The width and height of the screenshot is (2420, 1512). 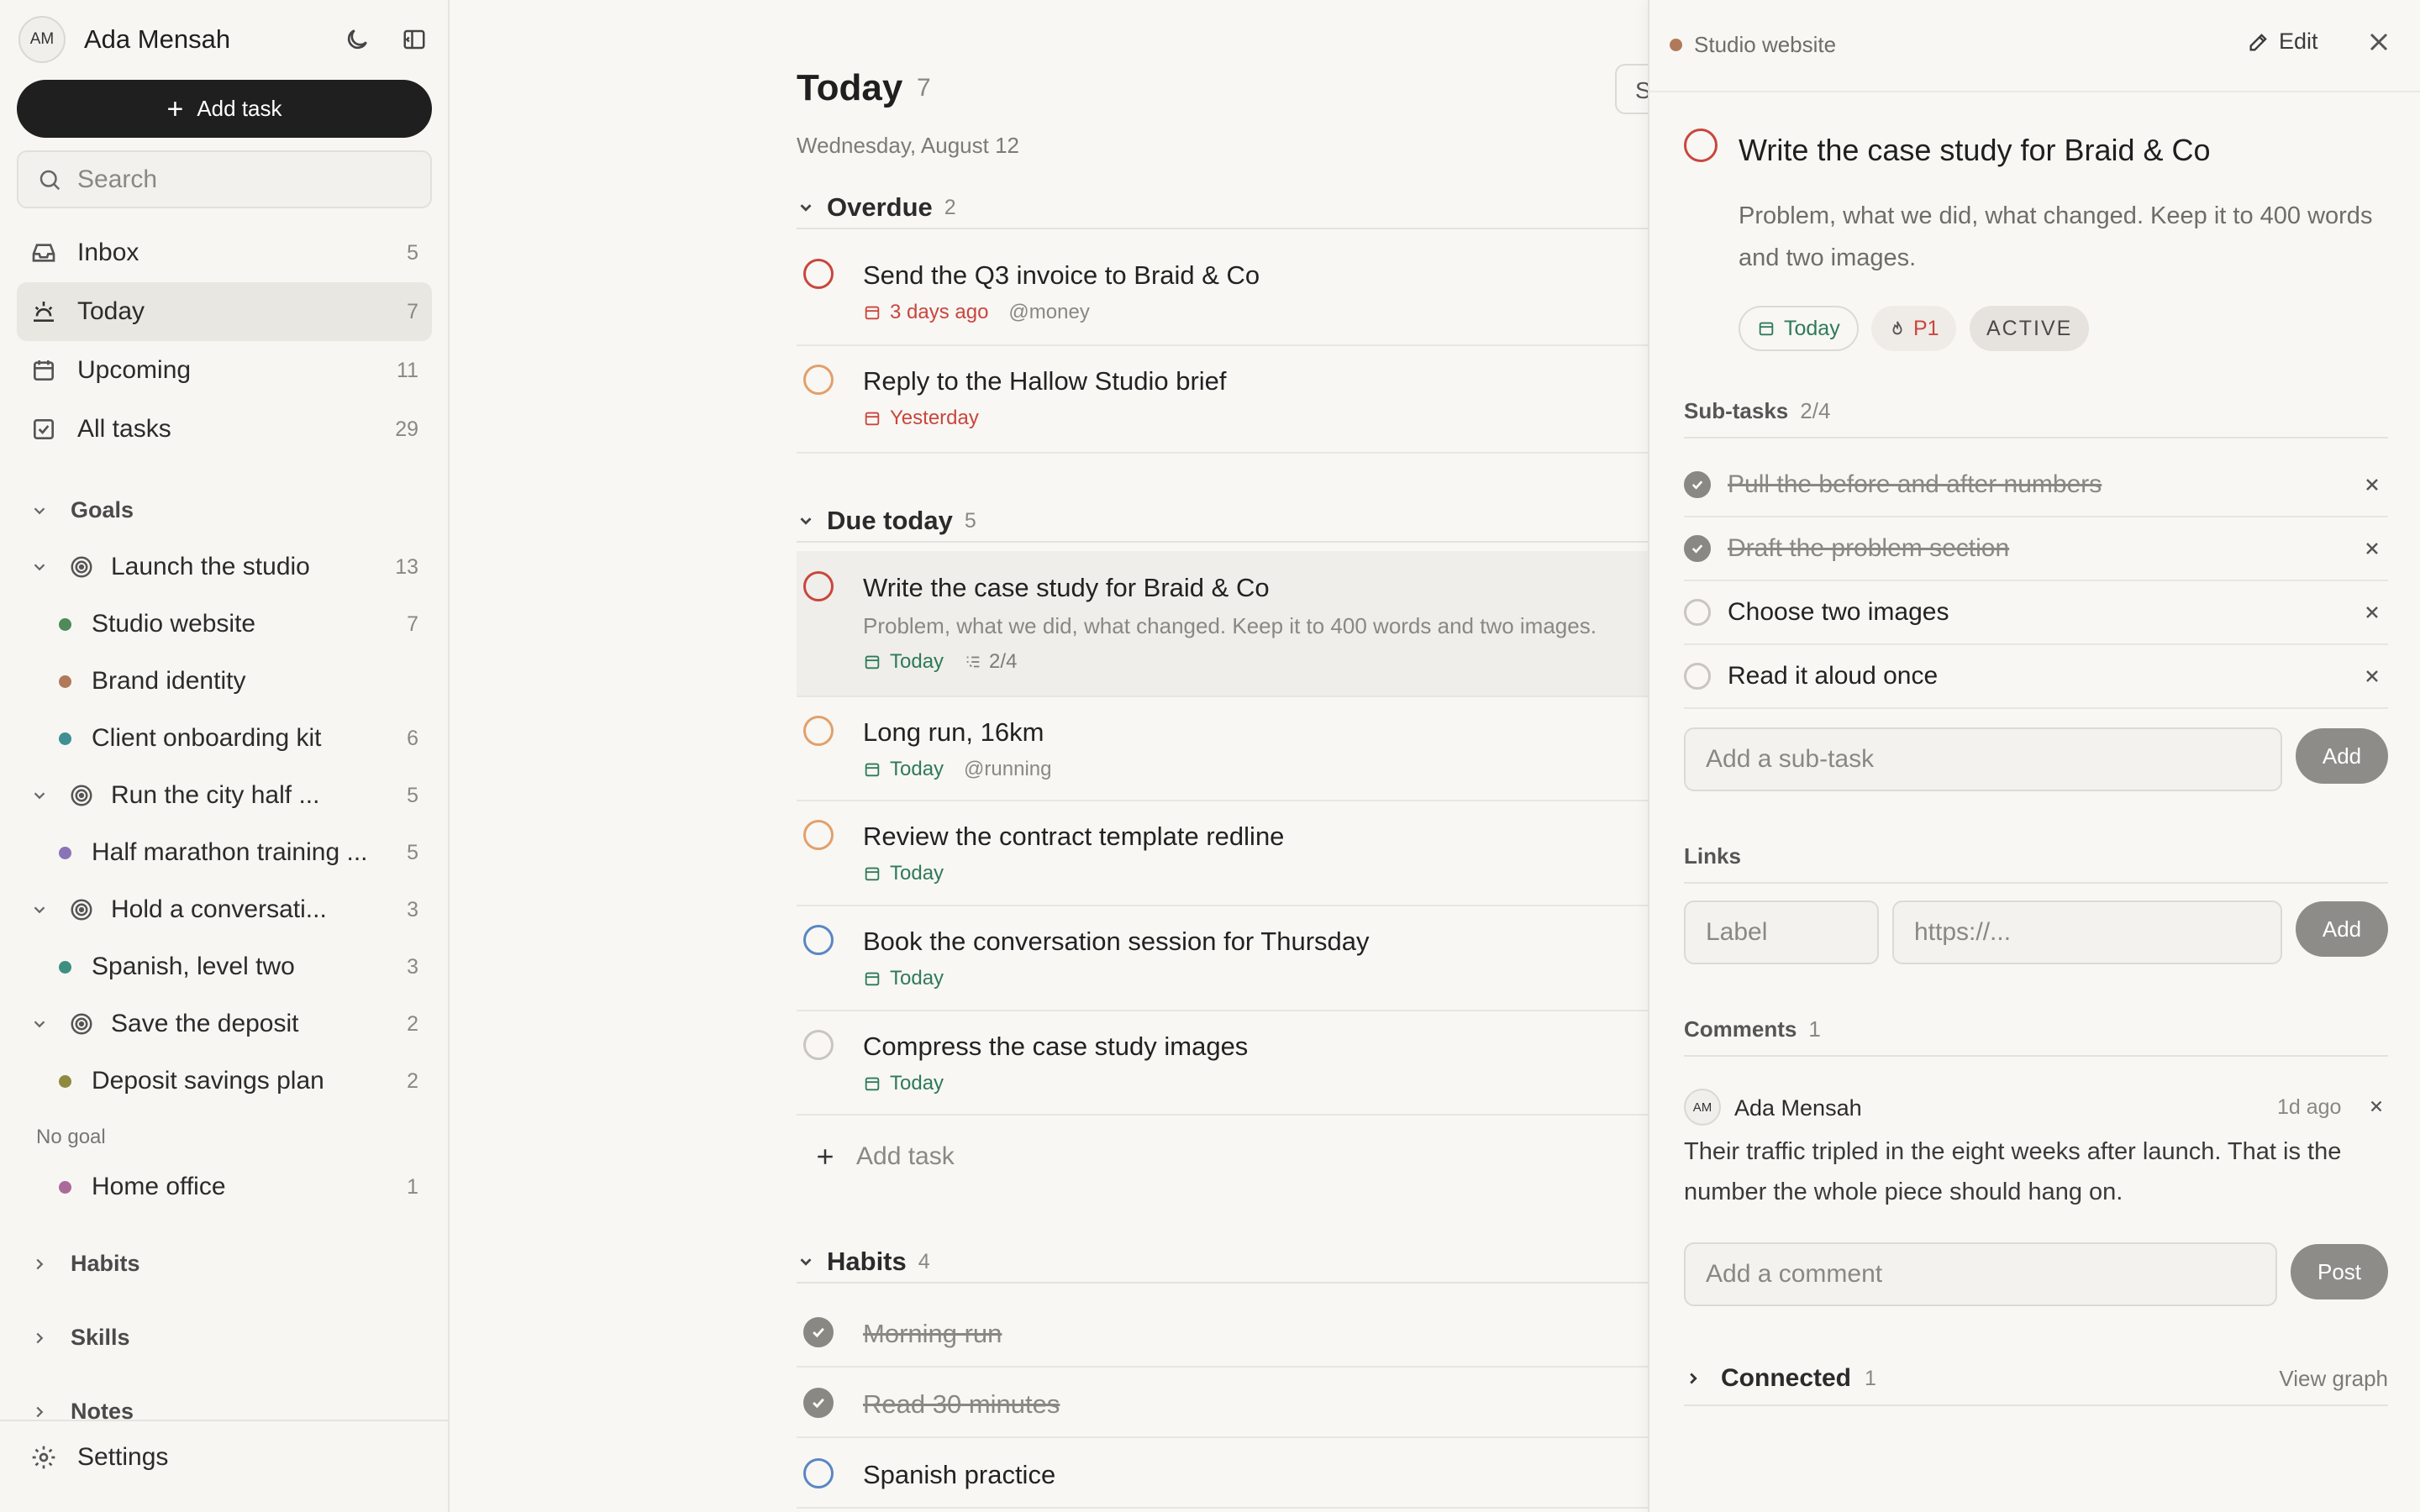 I want to click on subtask-item: Choose two images, so click(x=2036, y=613).